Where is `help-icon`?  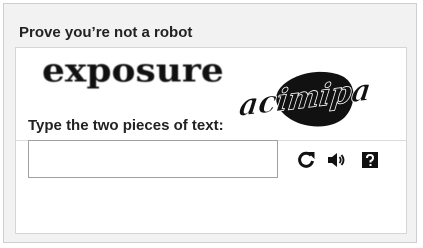
help-icon is located at coordinates (370, 160).